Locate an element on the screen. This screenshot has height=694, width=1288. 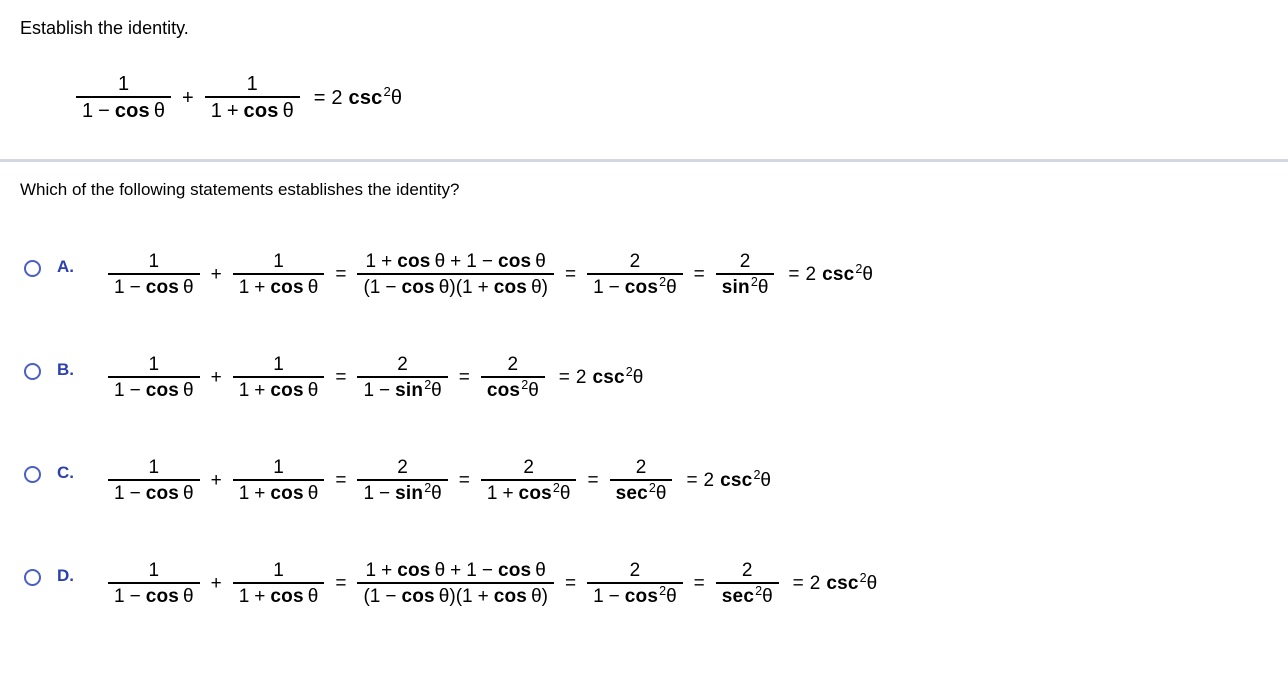
fraction-step: 1 1 + cos θ is located at coordinates (278, 274).